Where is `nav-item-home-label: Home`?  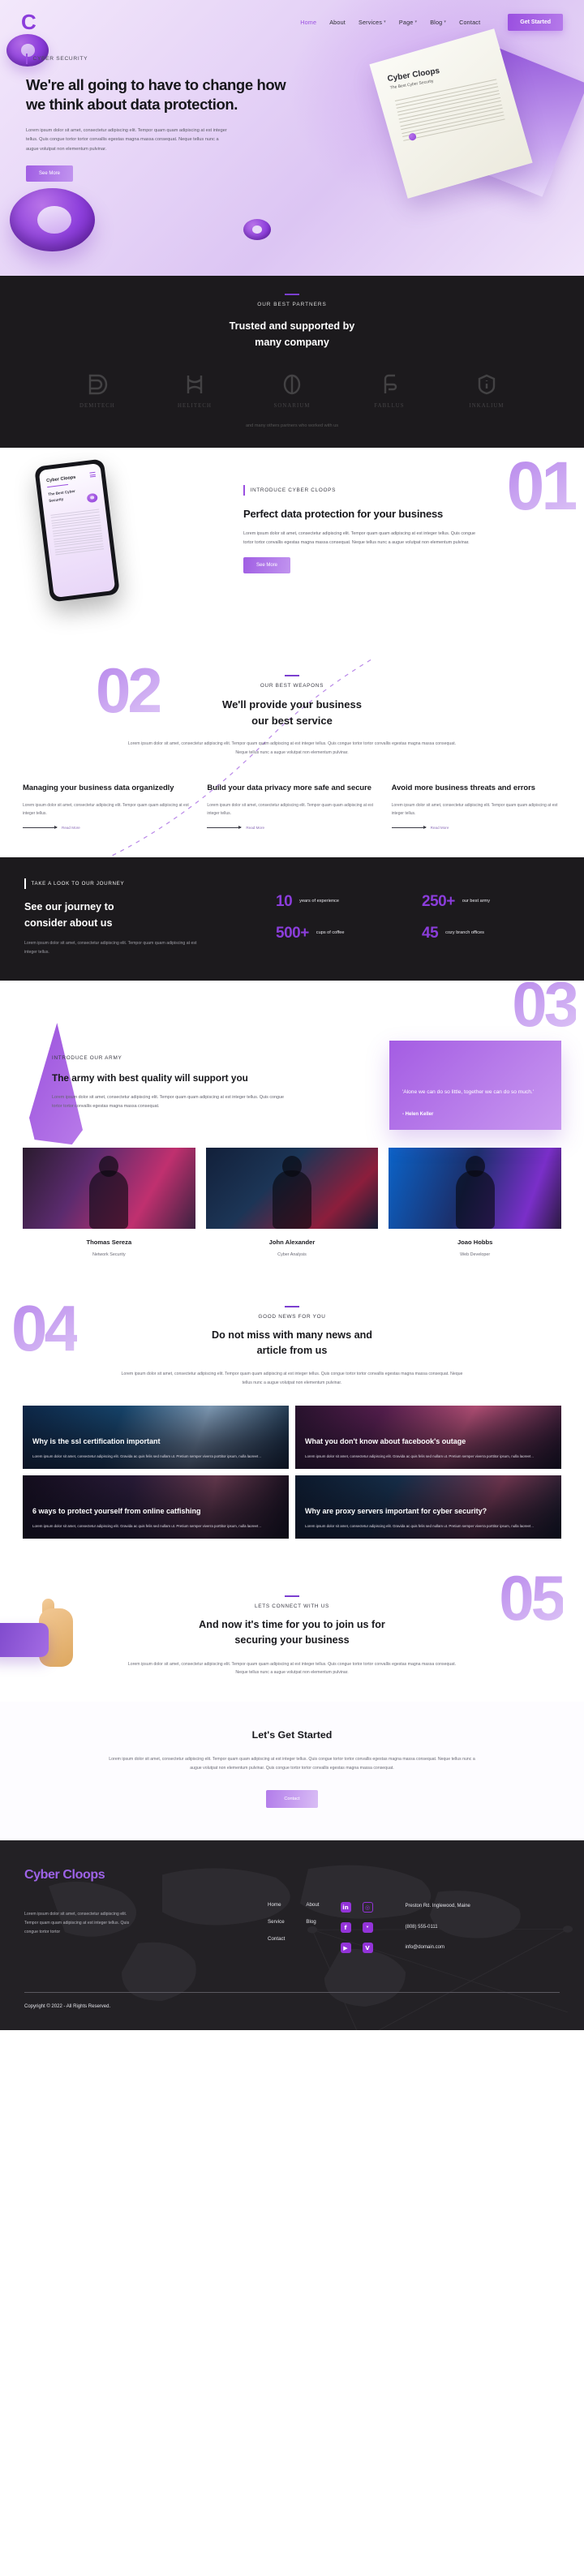
nav-item-home-label: Home is located at coordinates (308, 22).